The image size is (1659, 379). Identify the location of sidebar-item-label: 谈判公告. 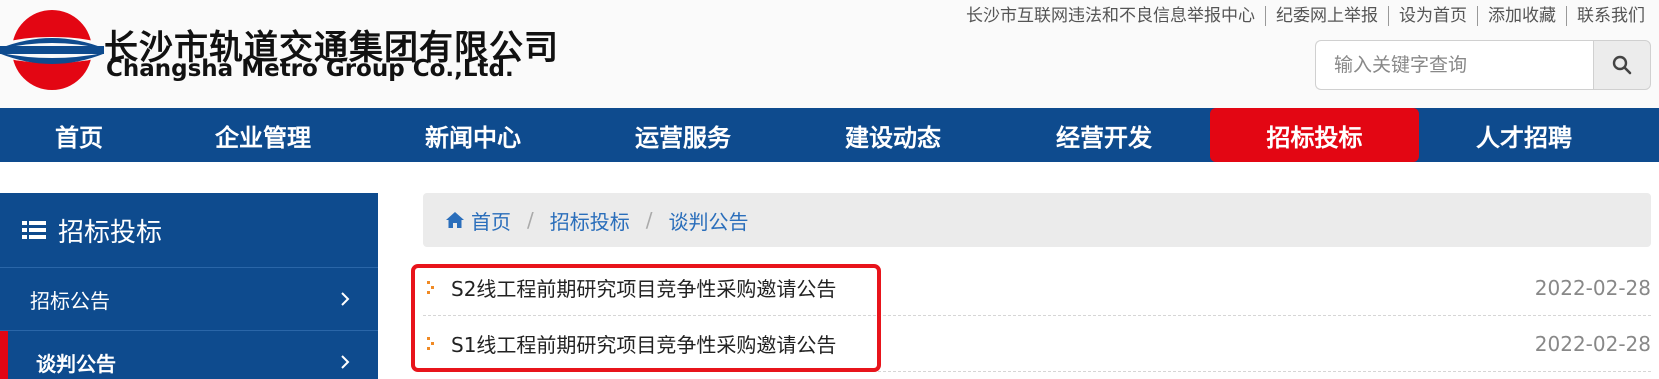
(76, 363).